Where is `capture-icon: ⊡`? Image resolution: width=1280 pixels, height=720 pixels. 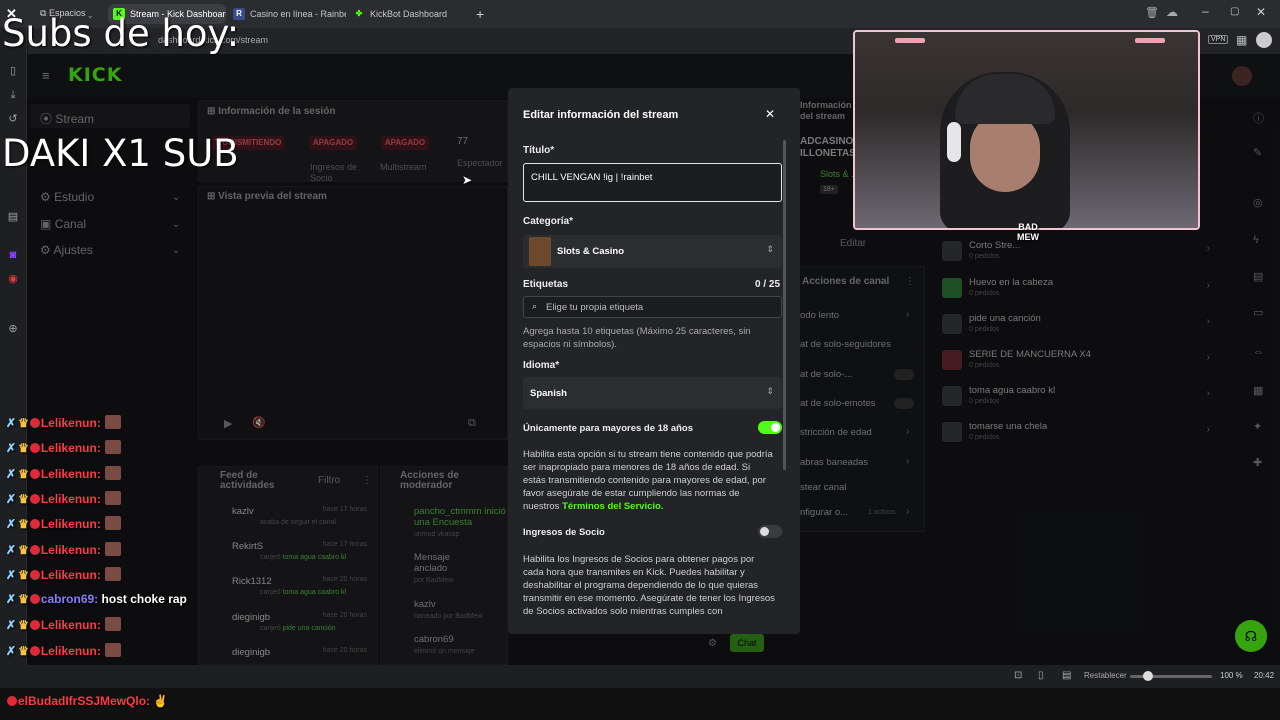
capture-icon: ⊡ is located at coordinates (1018, 675).